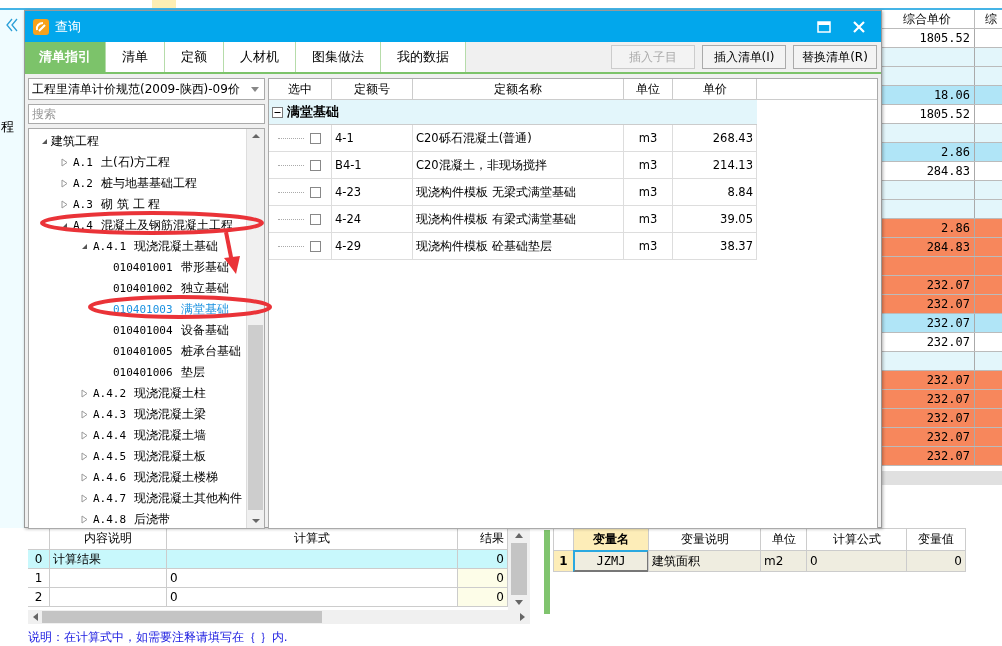  Describe the element at coordinates (260, 57) in the screenshot. I see `tab: 人材机` at that location.